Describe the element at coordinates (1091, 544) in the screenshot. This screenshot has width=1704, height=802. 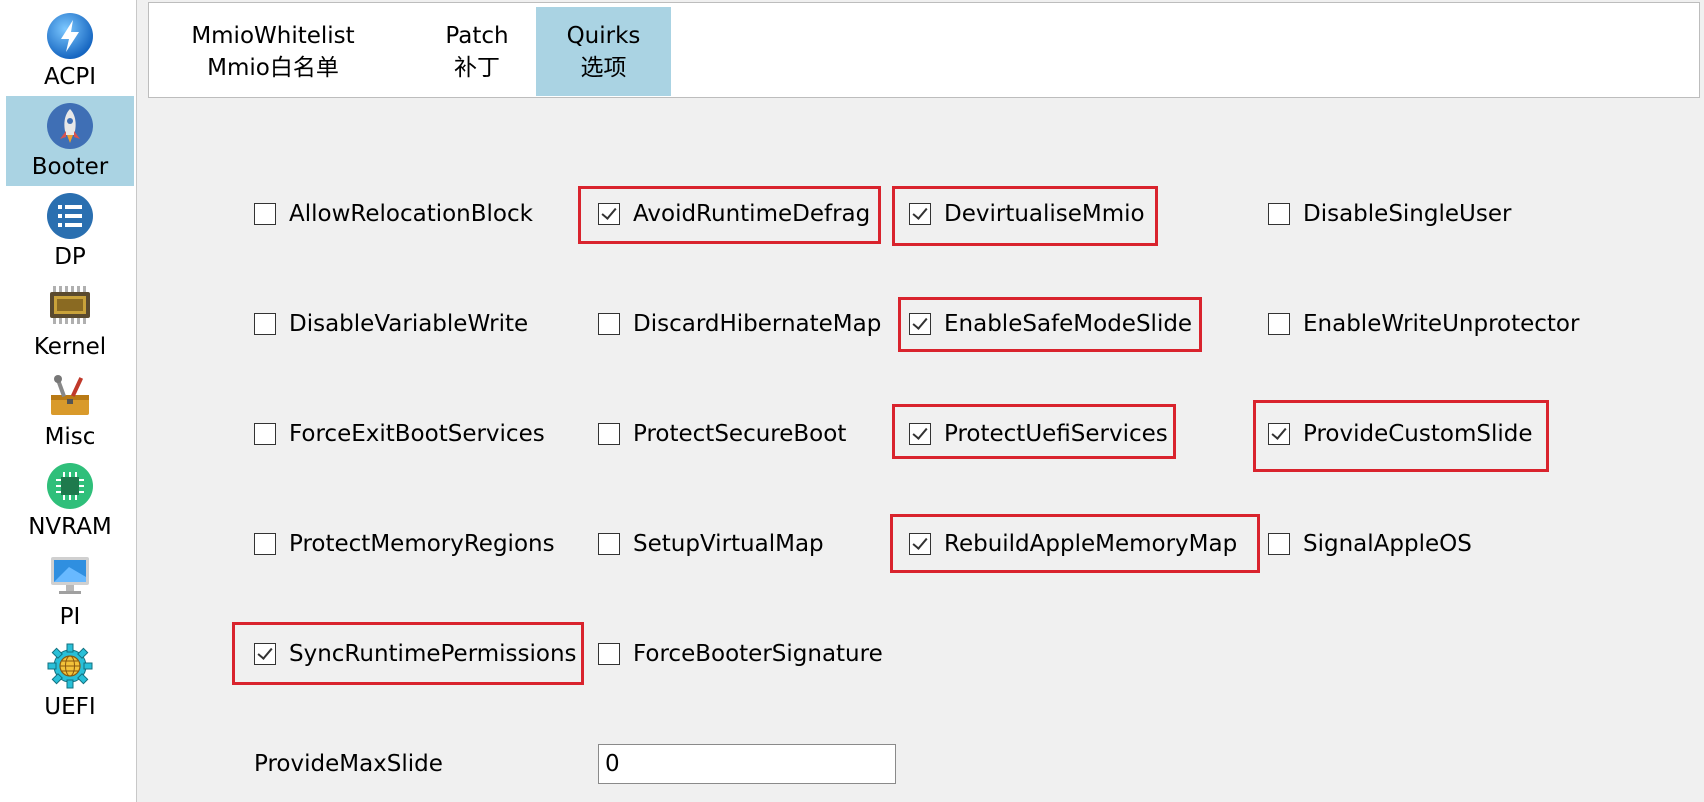
I see `checkbox-label: RebuildAppleMemoryMap` at that location.